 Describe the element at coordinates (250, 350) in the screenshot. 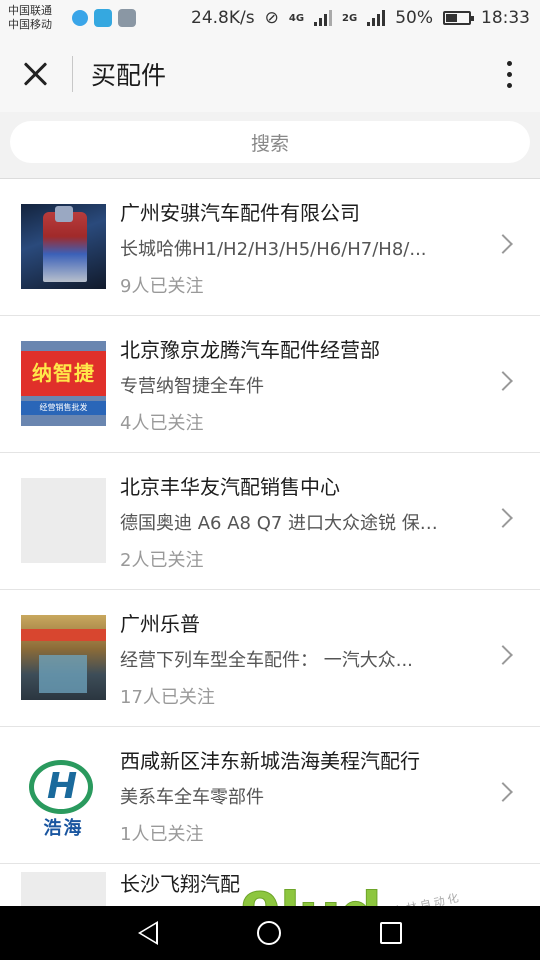

I see `supplier-name: 北京豫京龙腾汽车配件经营部` at that location.